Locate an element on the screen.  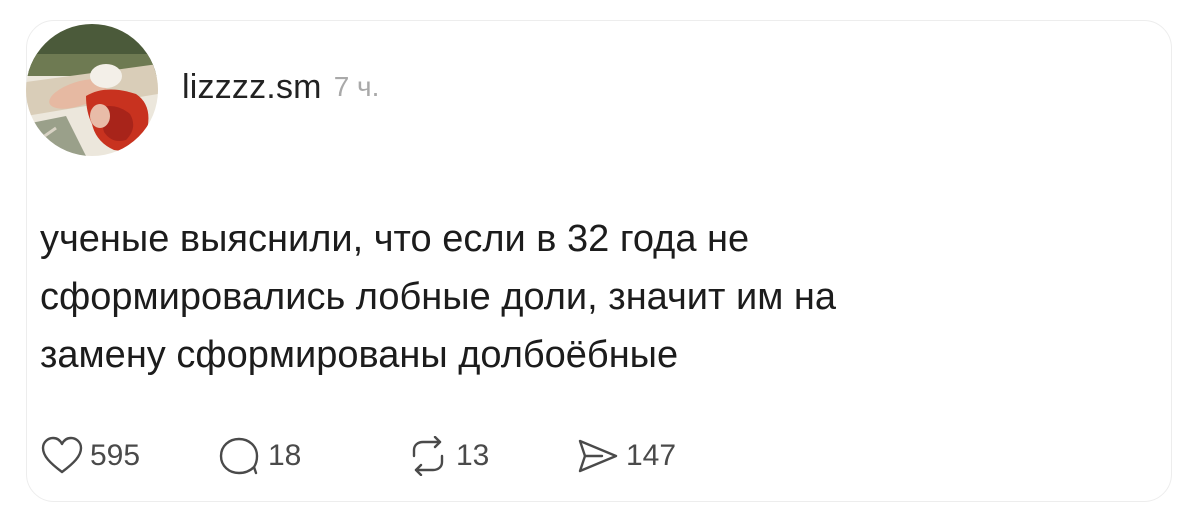
speech-bubble-icon is located at coordinates (239, 456).